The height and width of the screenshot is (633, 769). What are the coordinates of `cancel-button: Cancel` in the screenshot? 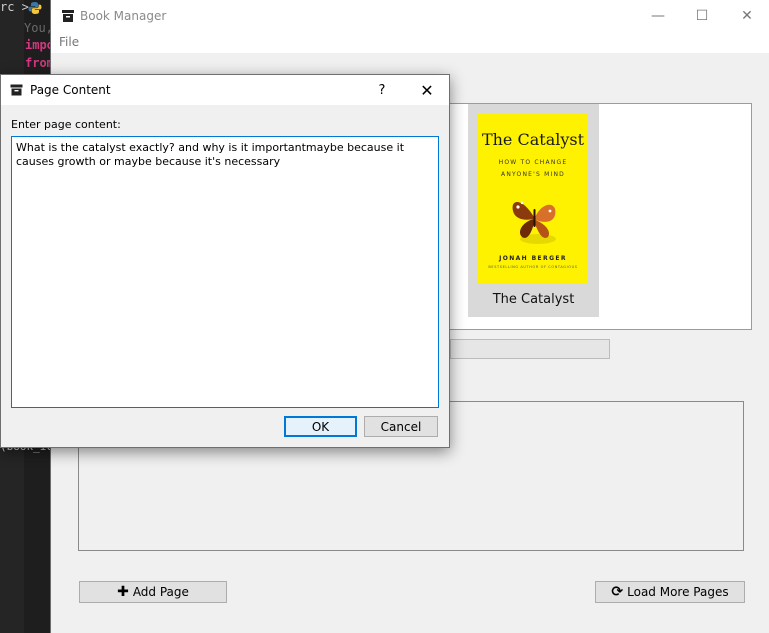 It's located at (401, 426).